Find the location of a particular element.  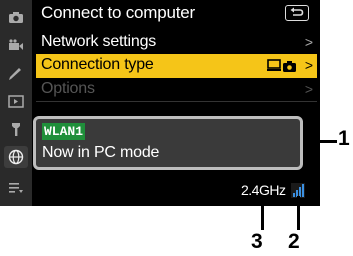

network-name-badge: WLAN1 is located at coordinates (64, 131).